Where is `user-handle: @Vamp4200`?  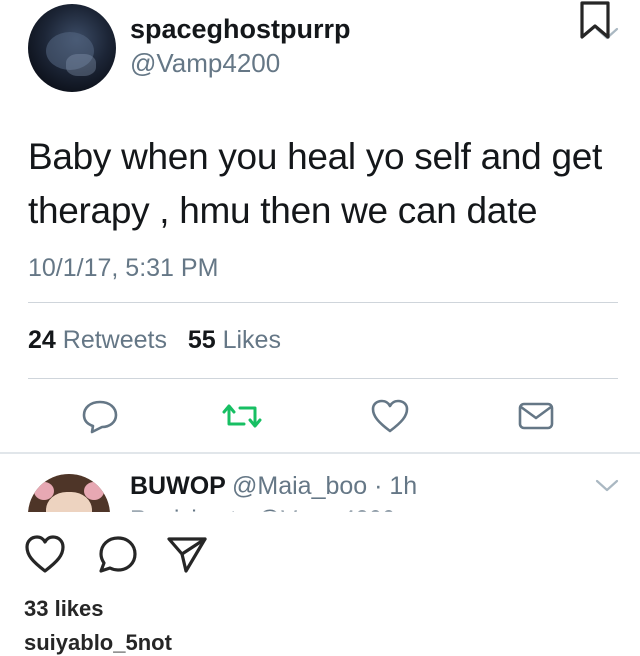 user-handle: @Vamp4200 is located at coordinates (205, 63).